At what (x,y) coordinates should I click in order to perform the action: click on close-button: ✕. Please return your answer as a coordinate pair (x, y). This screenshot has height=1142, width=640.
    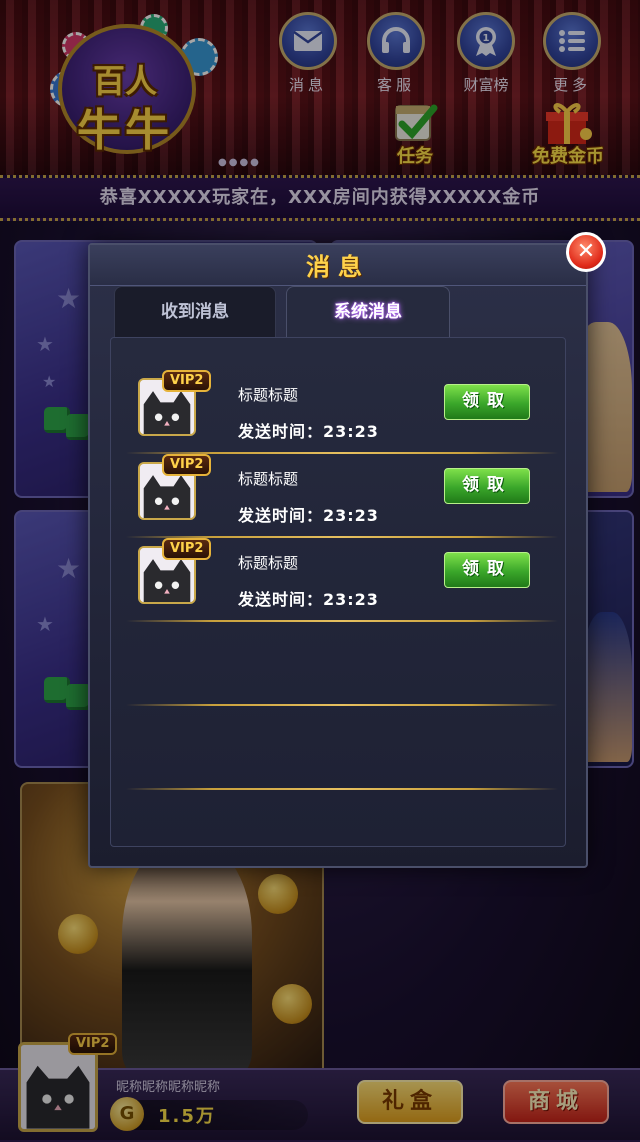
    Looking at the image, I should click on (586, 252).